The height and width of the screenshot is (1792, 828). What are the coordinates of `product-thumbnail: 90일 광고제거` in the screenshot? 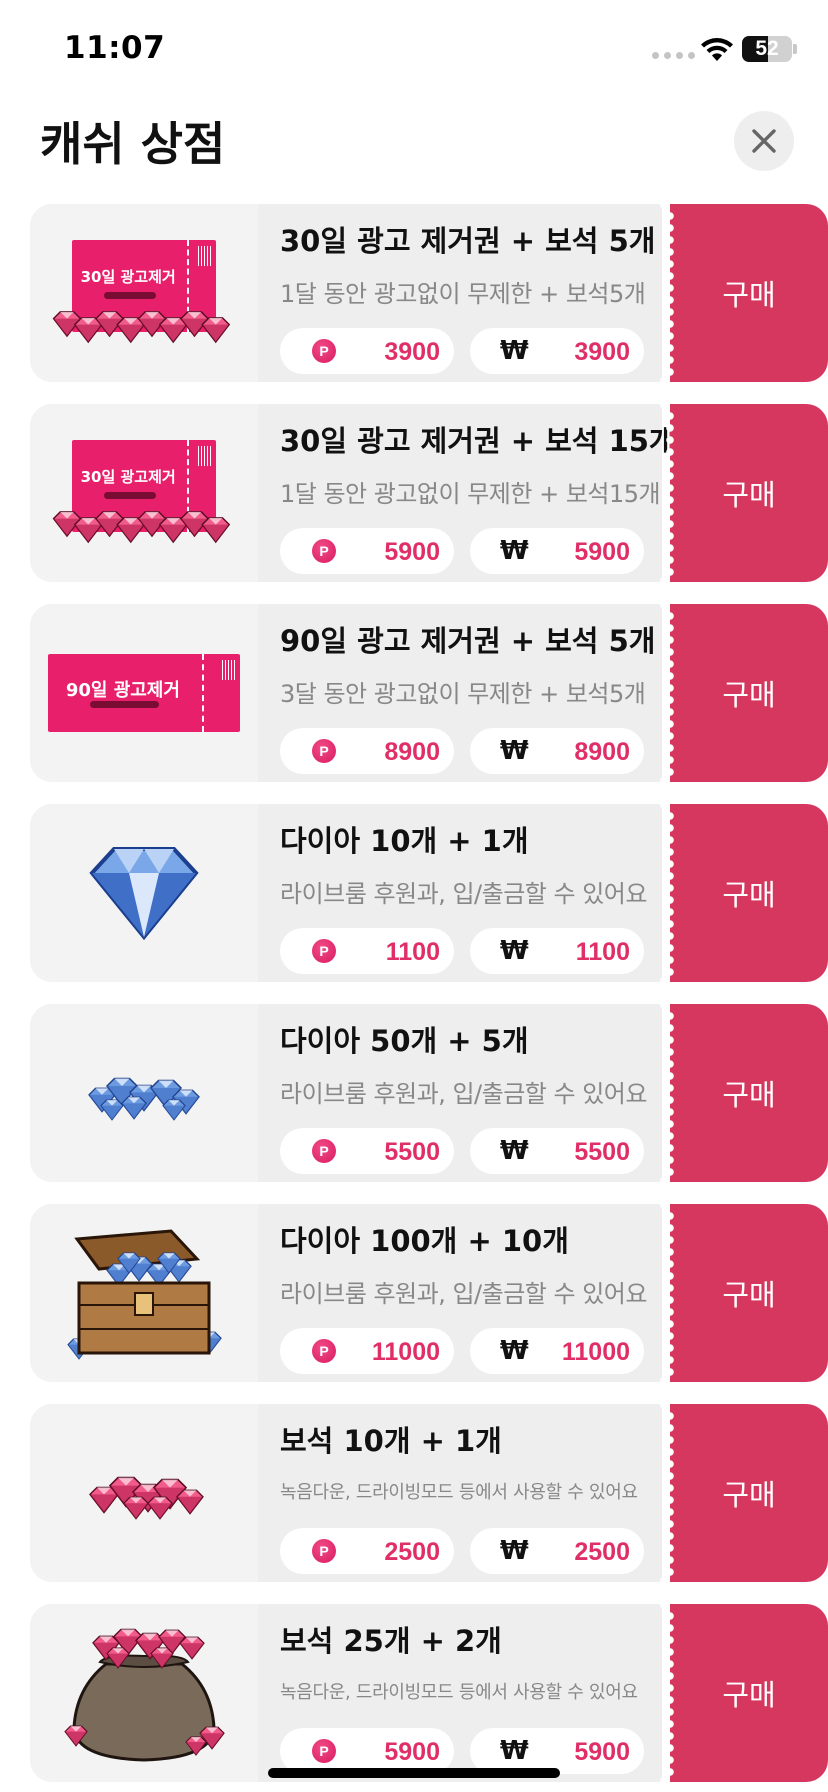 It's located at (144, 693).